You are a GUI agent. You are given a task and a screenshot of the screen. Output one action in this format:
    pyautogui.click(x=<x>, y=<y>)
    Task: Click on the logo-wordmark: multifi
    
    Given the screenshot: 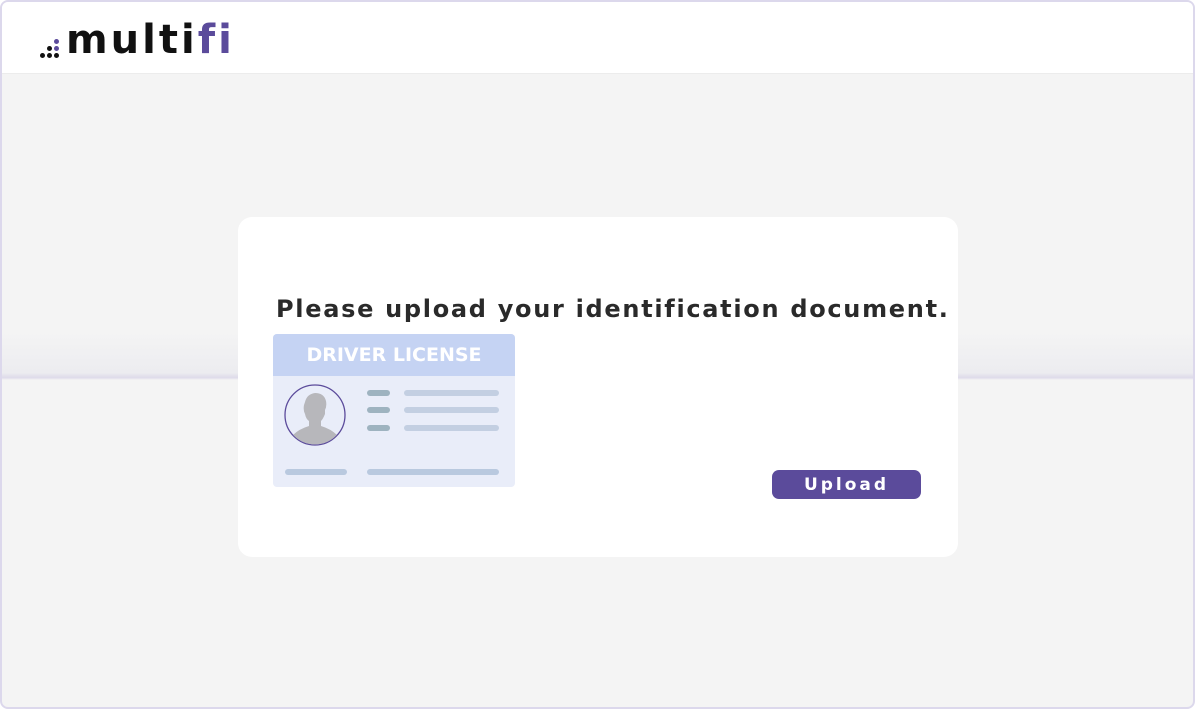 What is the action you would take?
    pyautogui.click(x=150, y=40)
    